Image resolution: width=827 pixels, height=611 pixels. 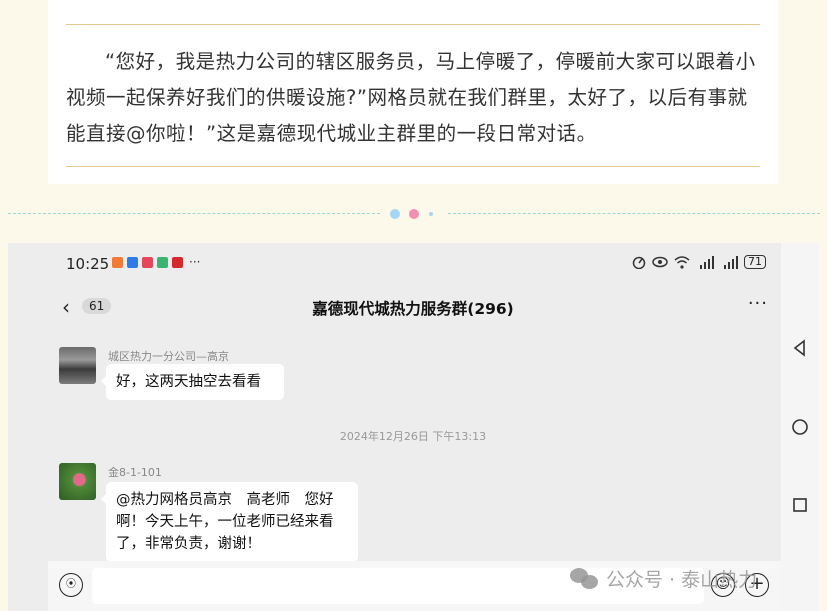 I want to click on divider-dot-blue, so click(x=395, y=214).